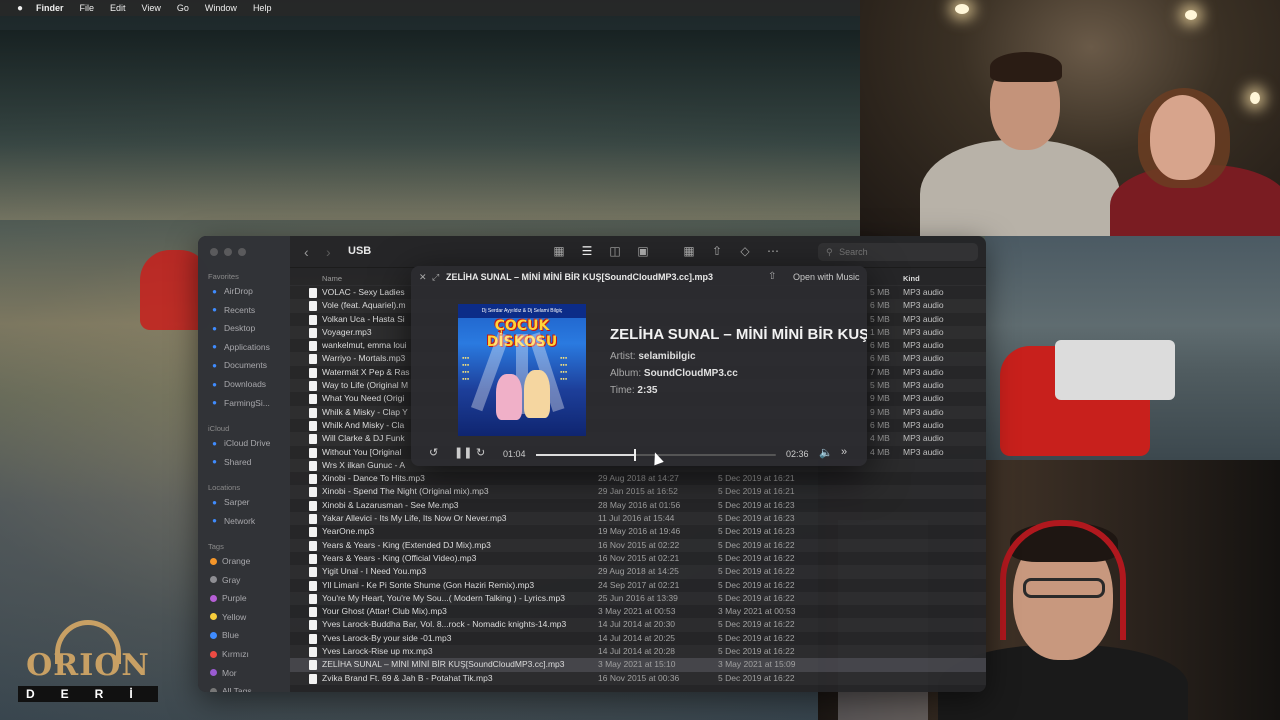 The image size is (1280, 720). What do you see at coordinates (463, 452) in the screenshot?
I see `pause-icon: ❚❚` at bounding box center [463, 452].